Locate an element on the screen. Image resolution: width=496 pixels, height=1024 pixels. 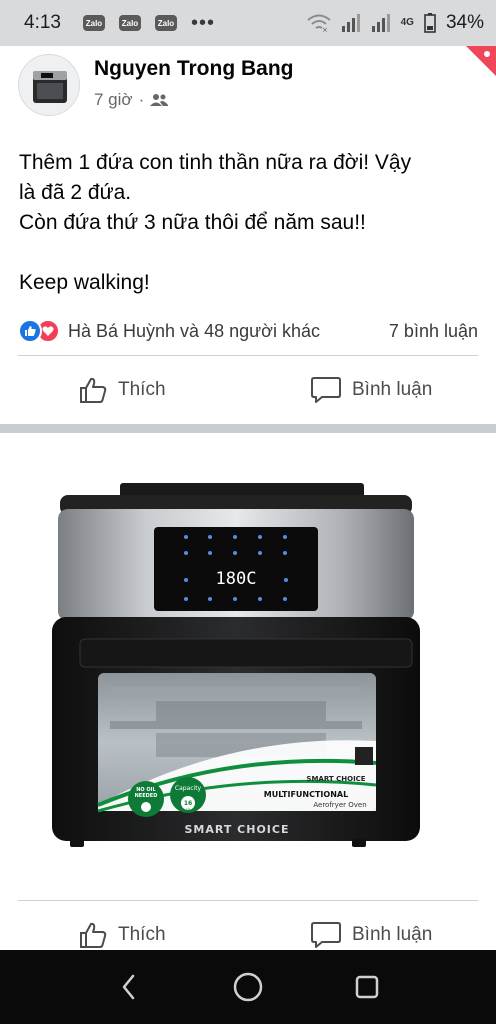
post-meta: 7 giờ · is located at coordinates (131, 100).